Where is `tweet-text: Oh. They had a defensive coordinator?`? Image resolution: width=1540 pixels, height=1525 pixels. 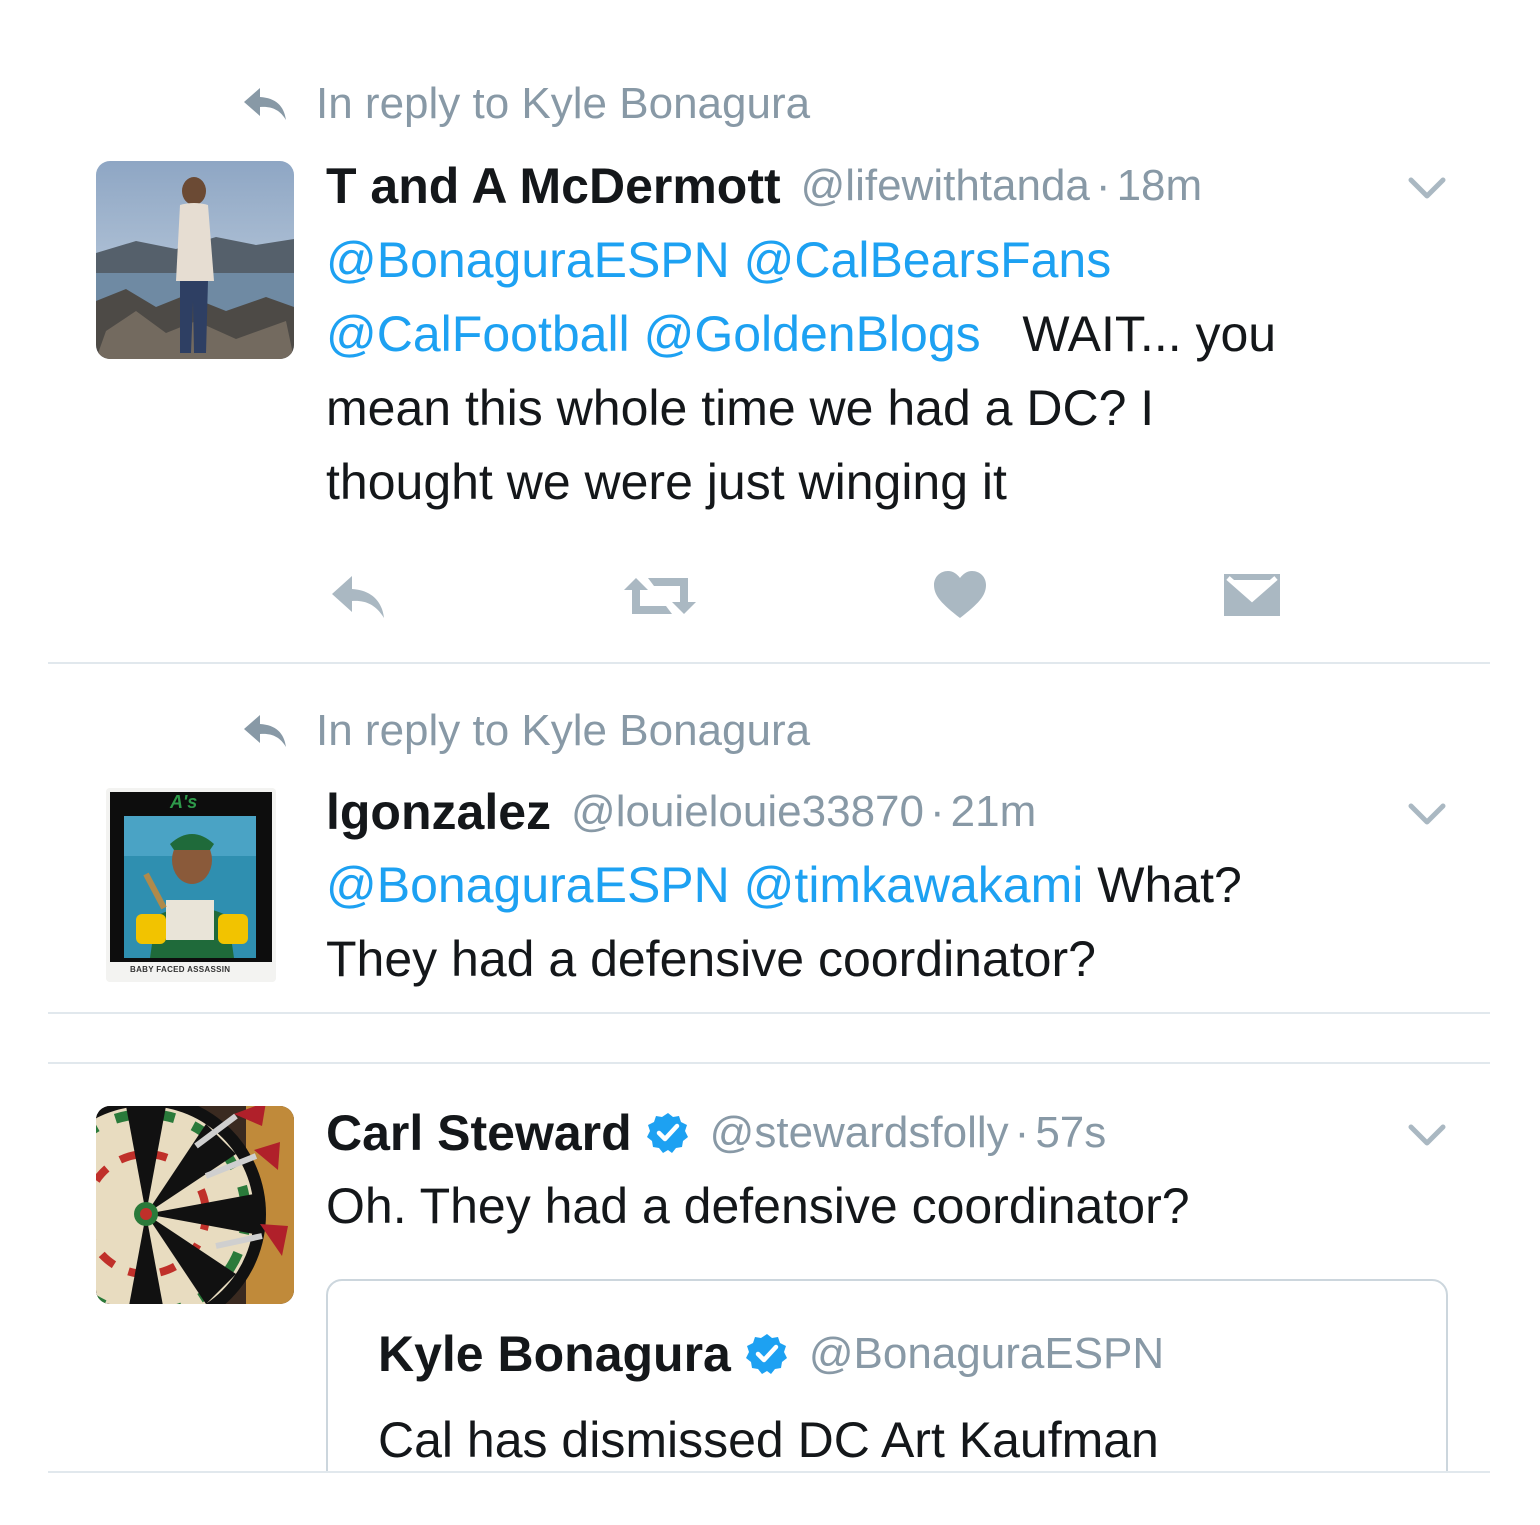
tweet-text: Oh. They had a defensive coordinator? is located at coordinates (891, 1206).